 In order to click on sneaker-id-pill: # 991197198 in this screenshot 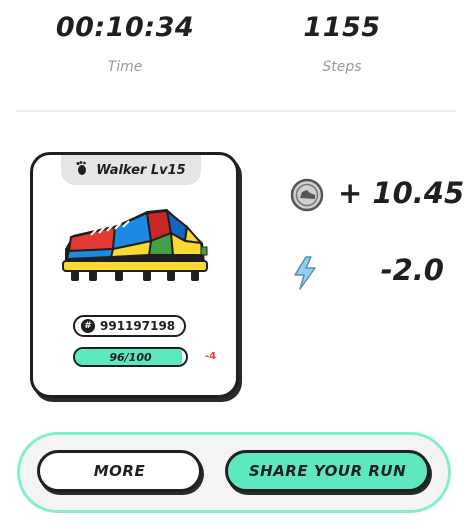, I will do `click(129, 326)`.